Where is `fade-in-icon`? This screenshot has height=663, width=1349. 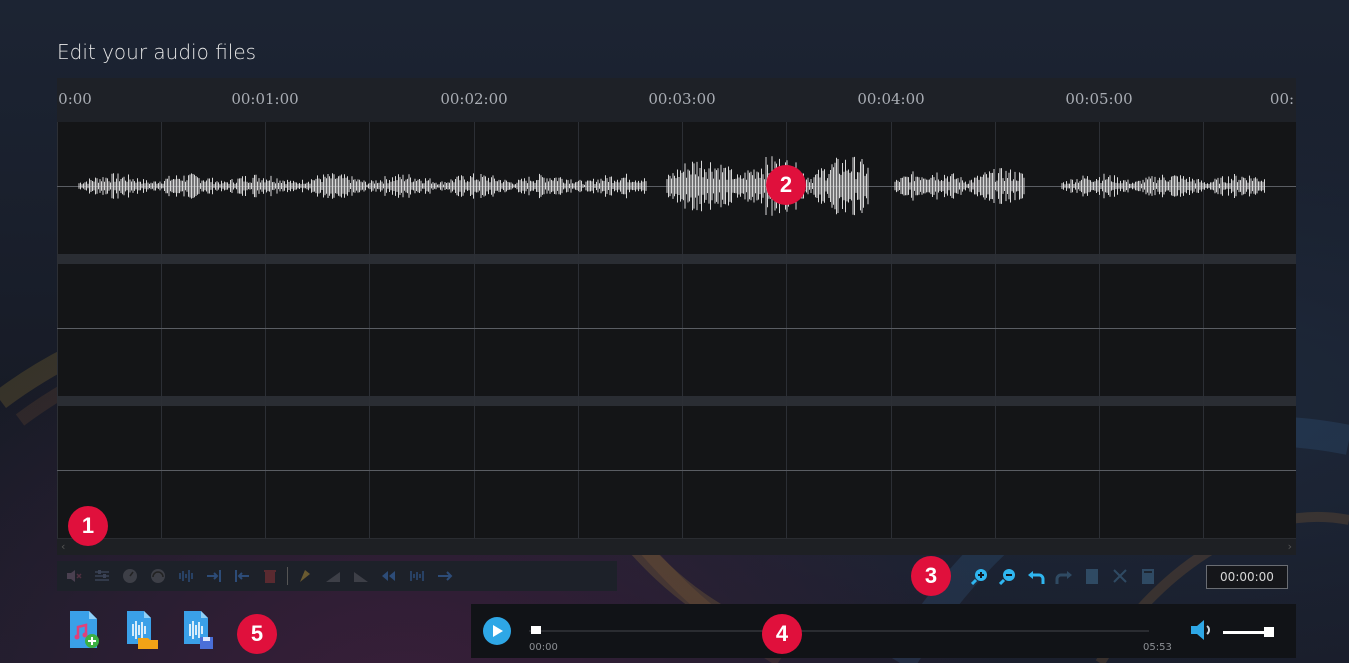 fade-in-icon is located at coordinates (333, 576).